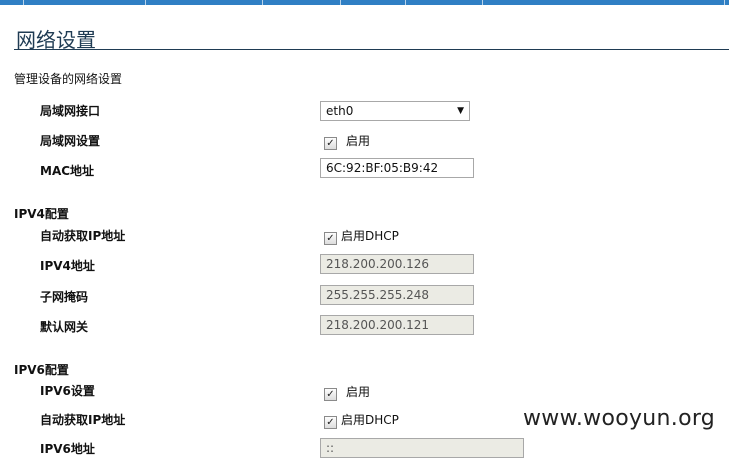  I want to click on top-nav-bar, so click(364, 2).